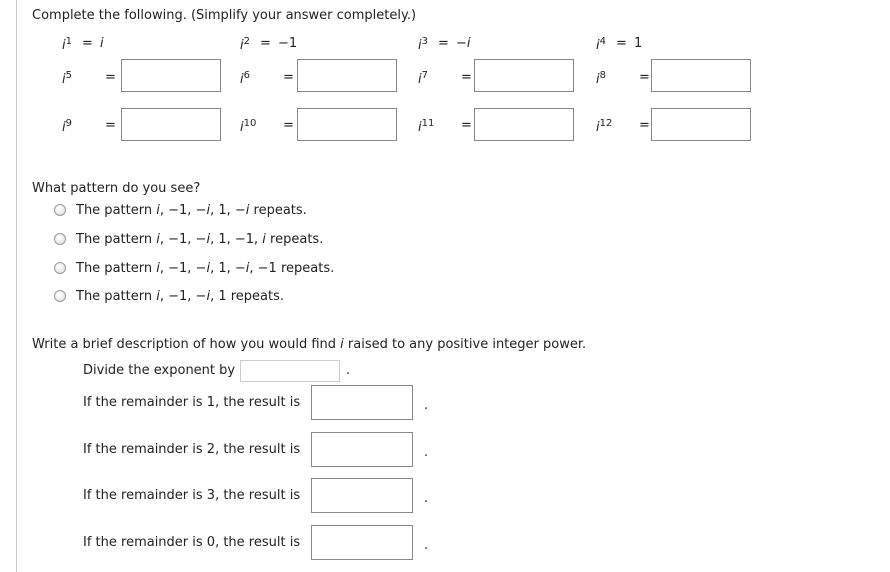  I want to click on remainder-label: If the remainder is 3, the result is, so click(192, 495).